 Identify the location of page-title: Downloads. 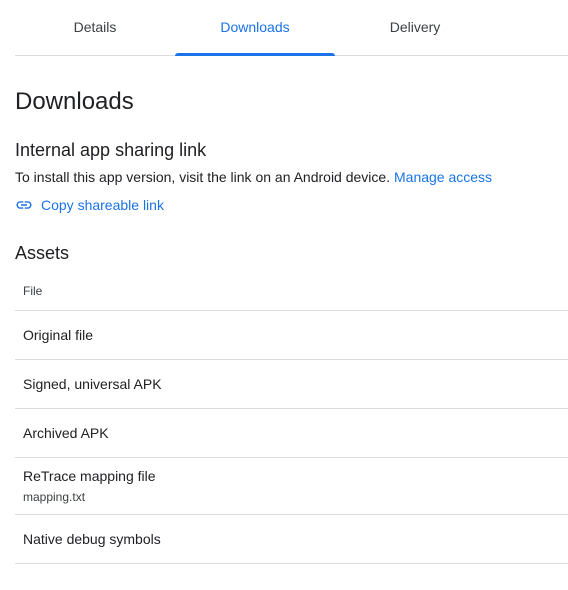
(74, 101).